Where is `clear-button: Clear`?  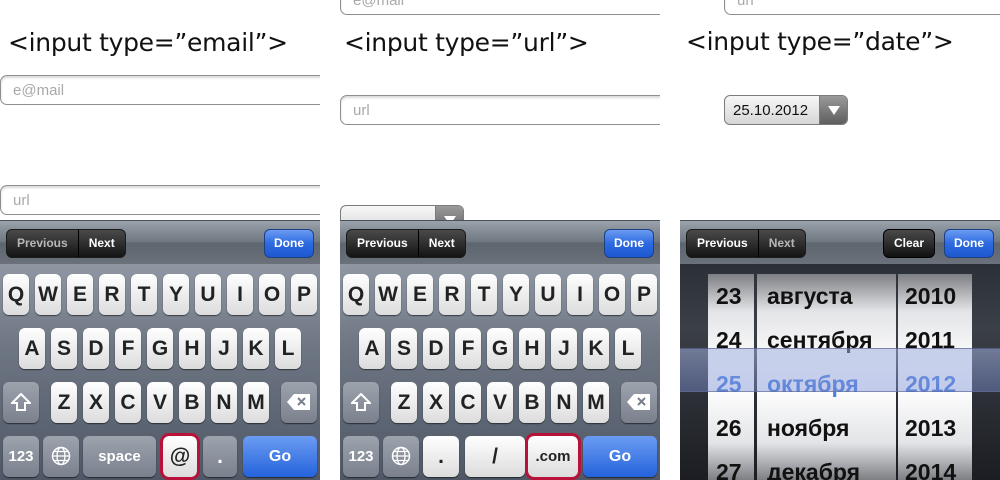 clear-button: Clear is located at coordinates (909, 243).